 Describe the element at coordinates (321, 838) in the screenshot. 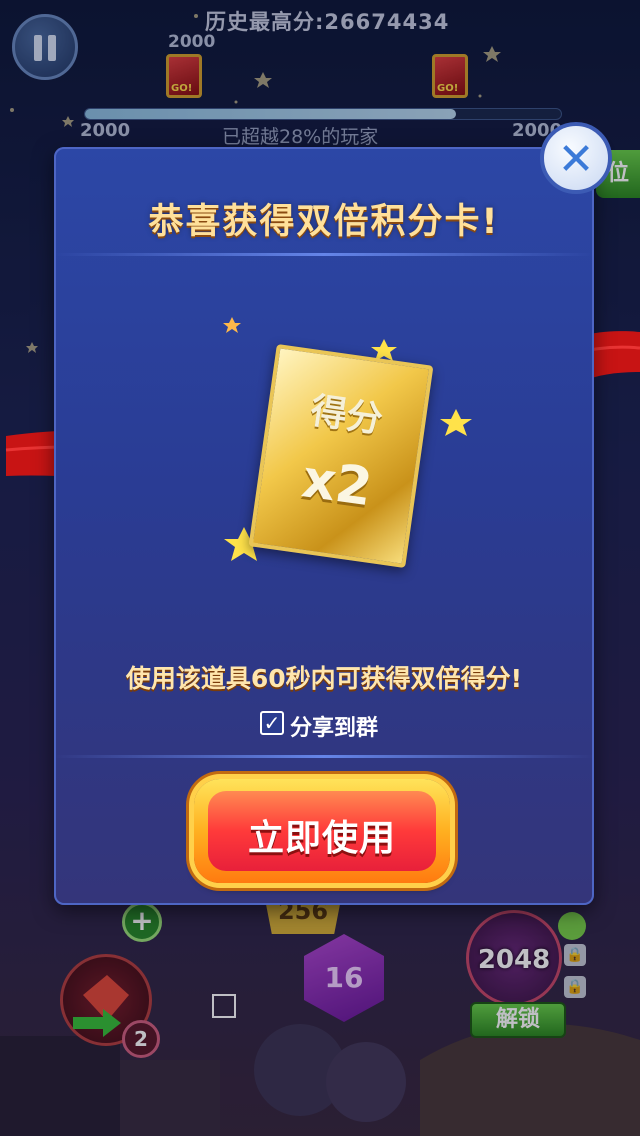

I see `use-now-label: 立即使用` at that location.